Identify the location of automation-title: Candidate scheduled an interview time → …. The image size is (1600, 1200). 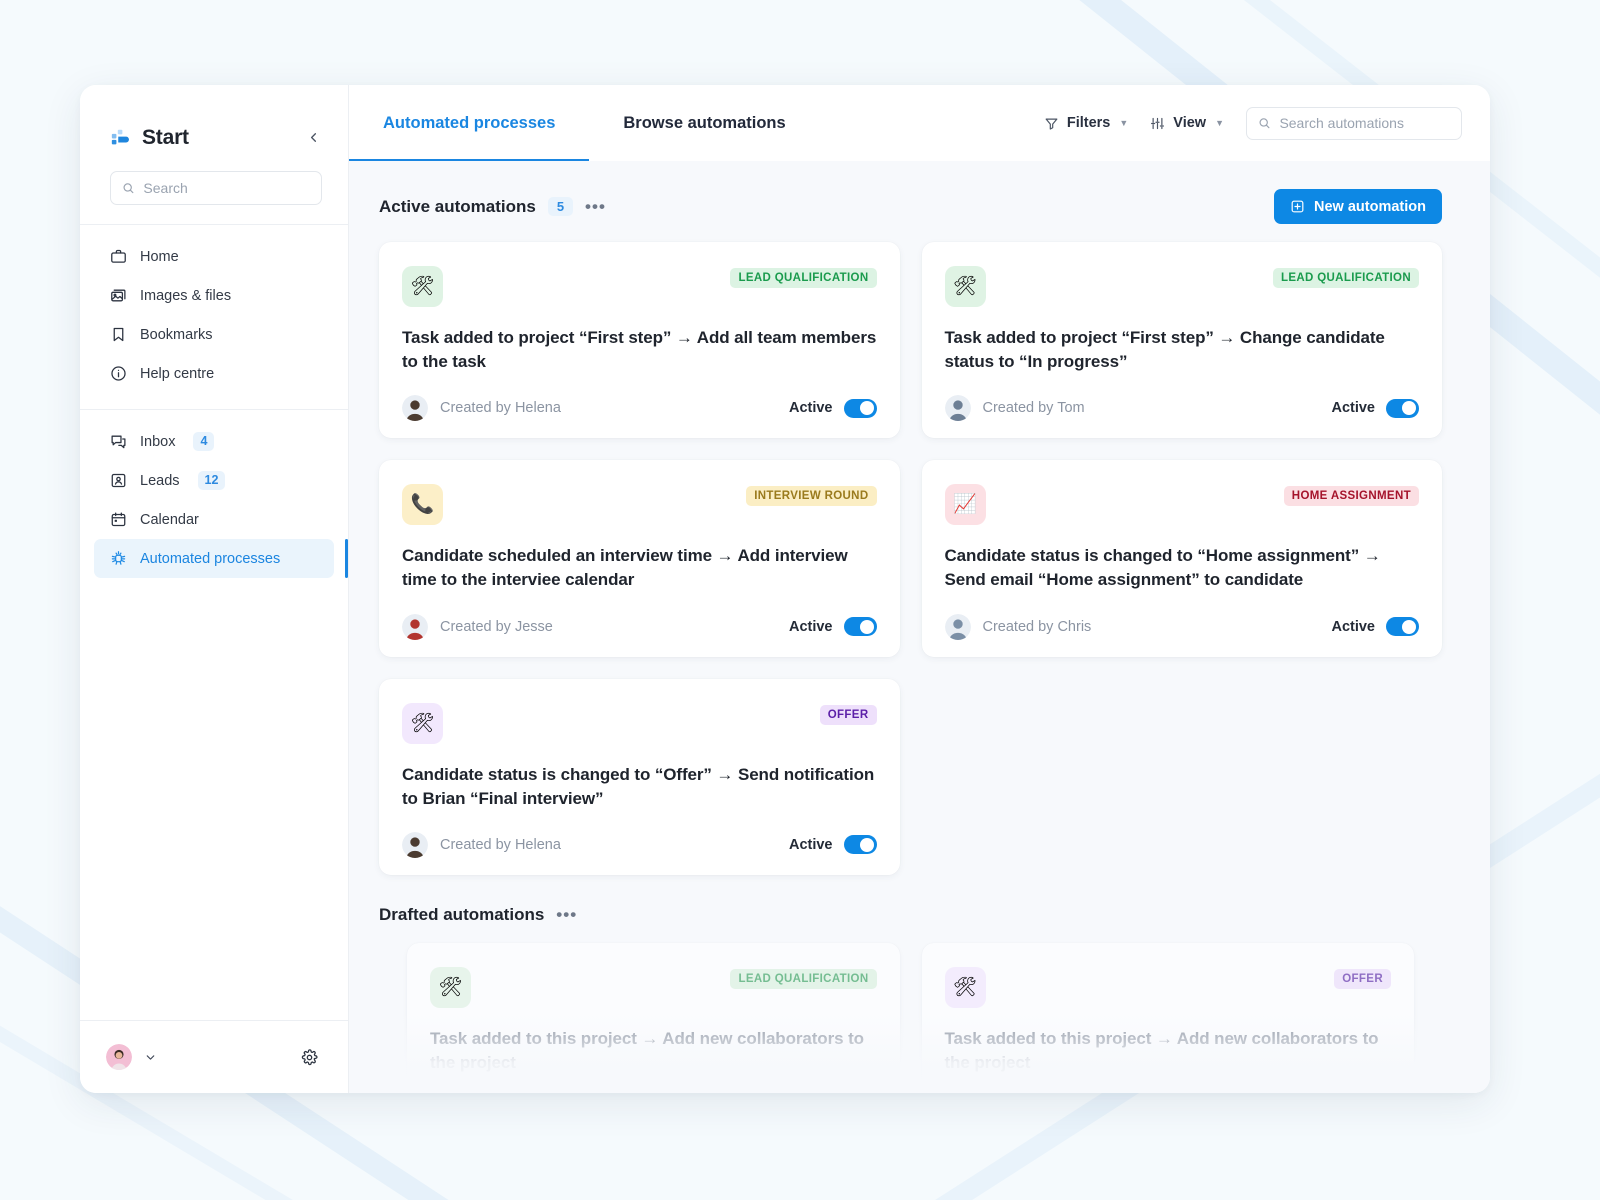
(625, 568).